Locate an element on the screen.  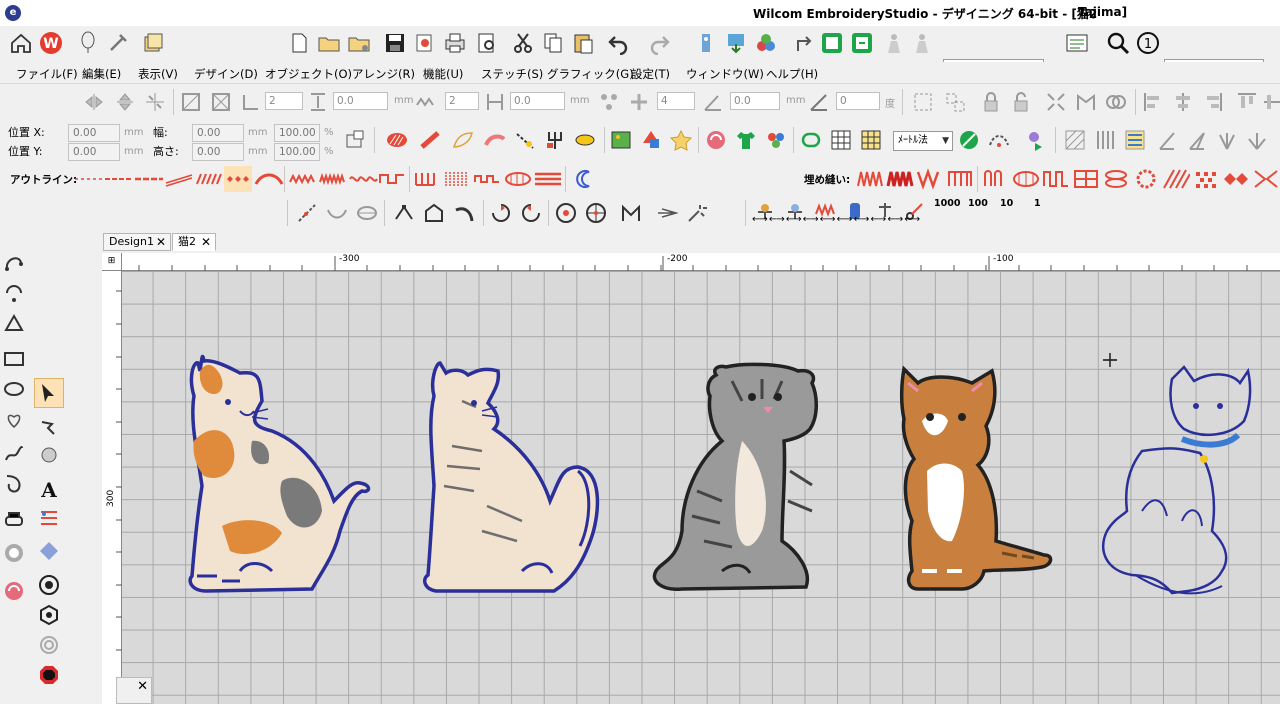
step-icon is located at coordinates (251, 102).